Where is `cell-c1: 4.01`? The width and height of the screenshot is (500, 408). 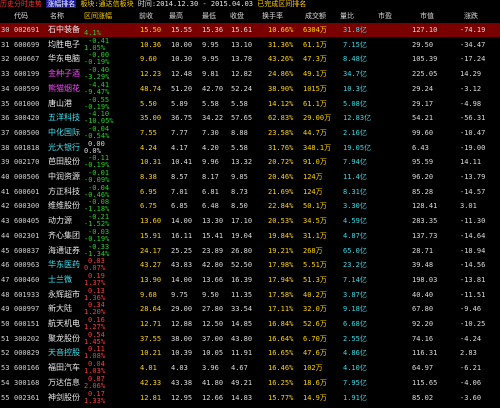 cell-c1: 4.01 is located at coordinates (148, 368).